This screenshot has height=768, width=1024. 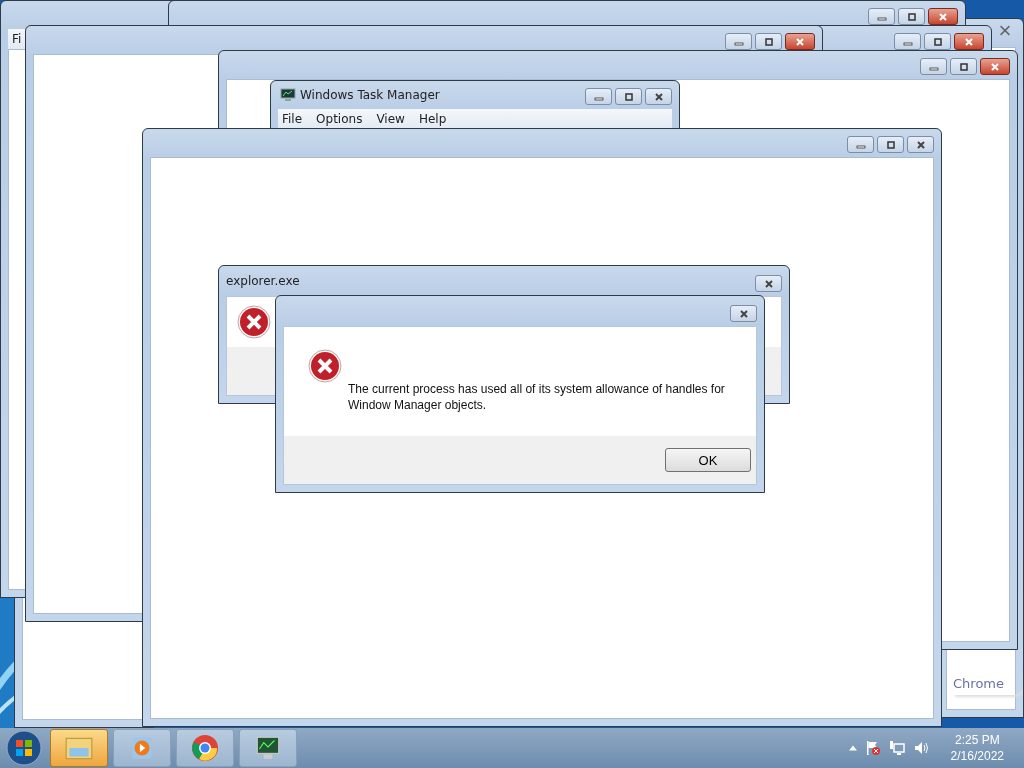 What do you see at coordinates (977, 740) in the screenshot?
I see `clock-time: 2:25 PM` at bounding box center [977, 740].